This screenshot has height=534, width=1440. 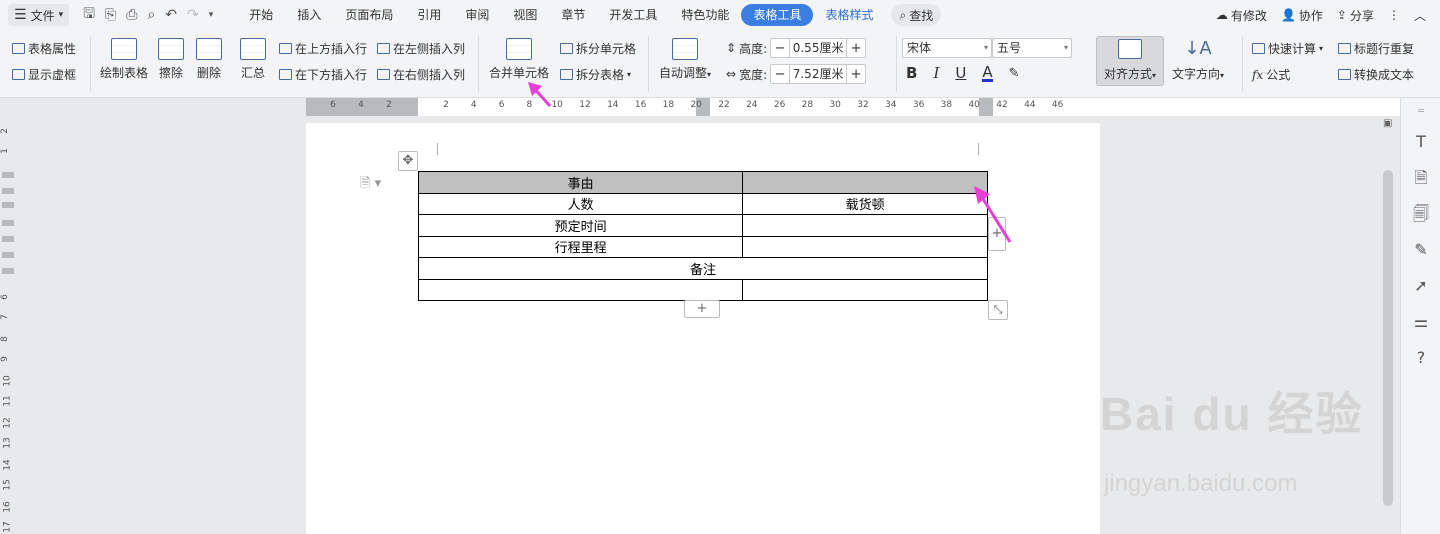 I want to click on underline-button: U, so click(x=960, y=73).